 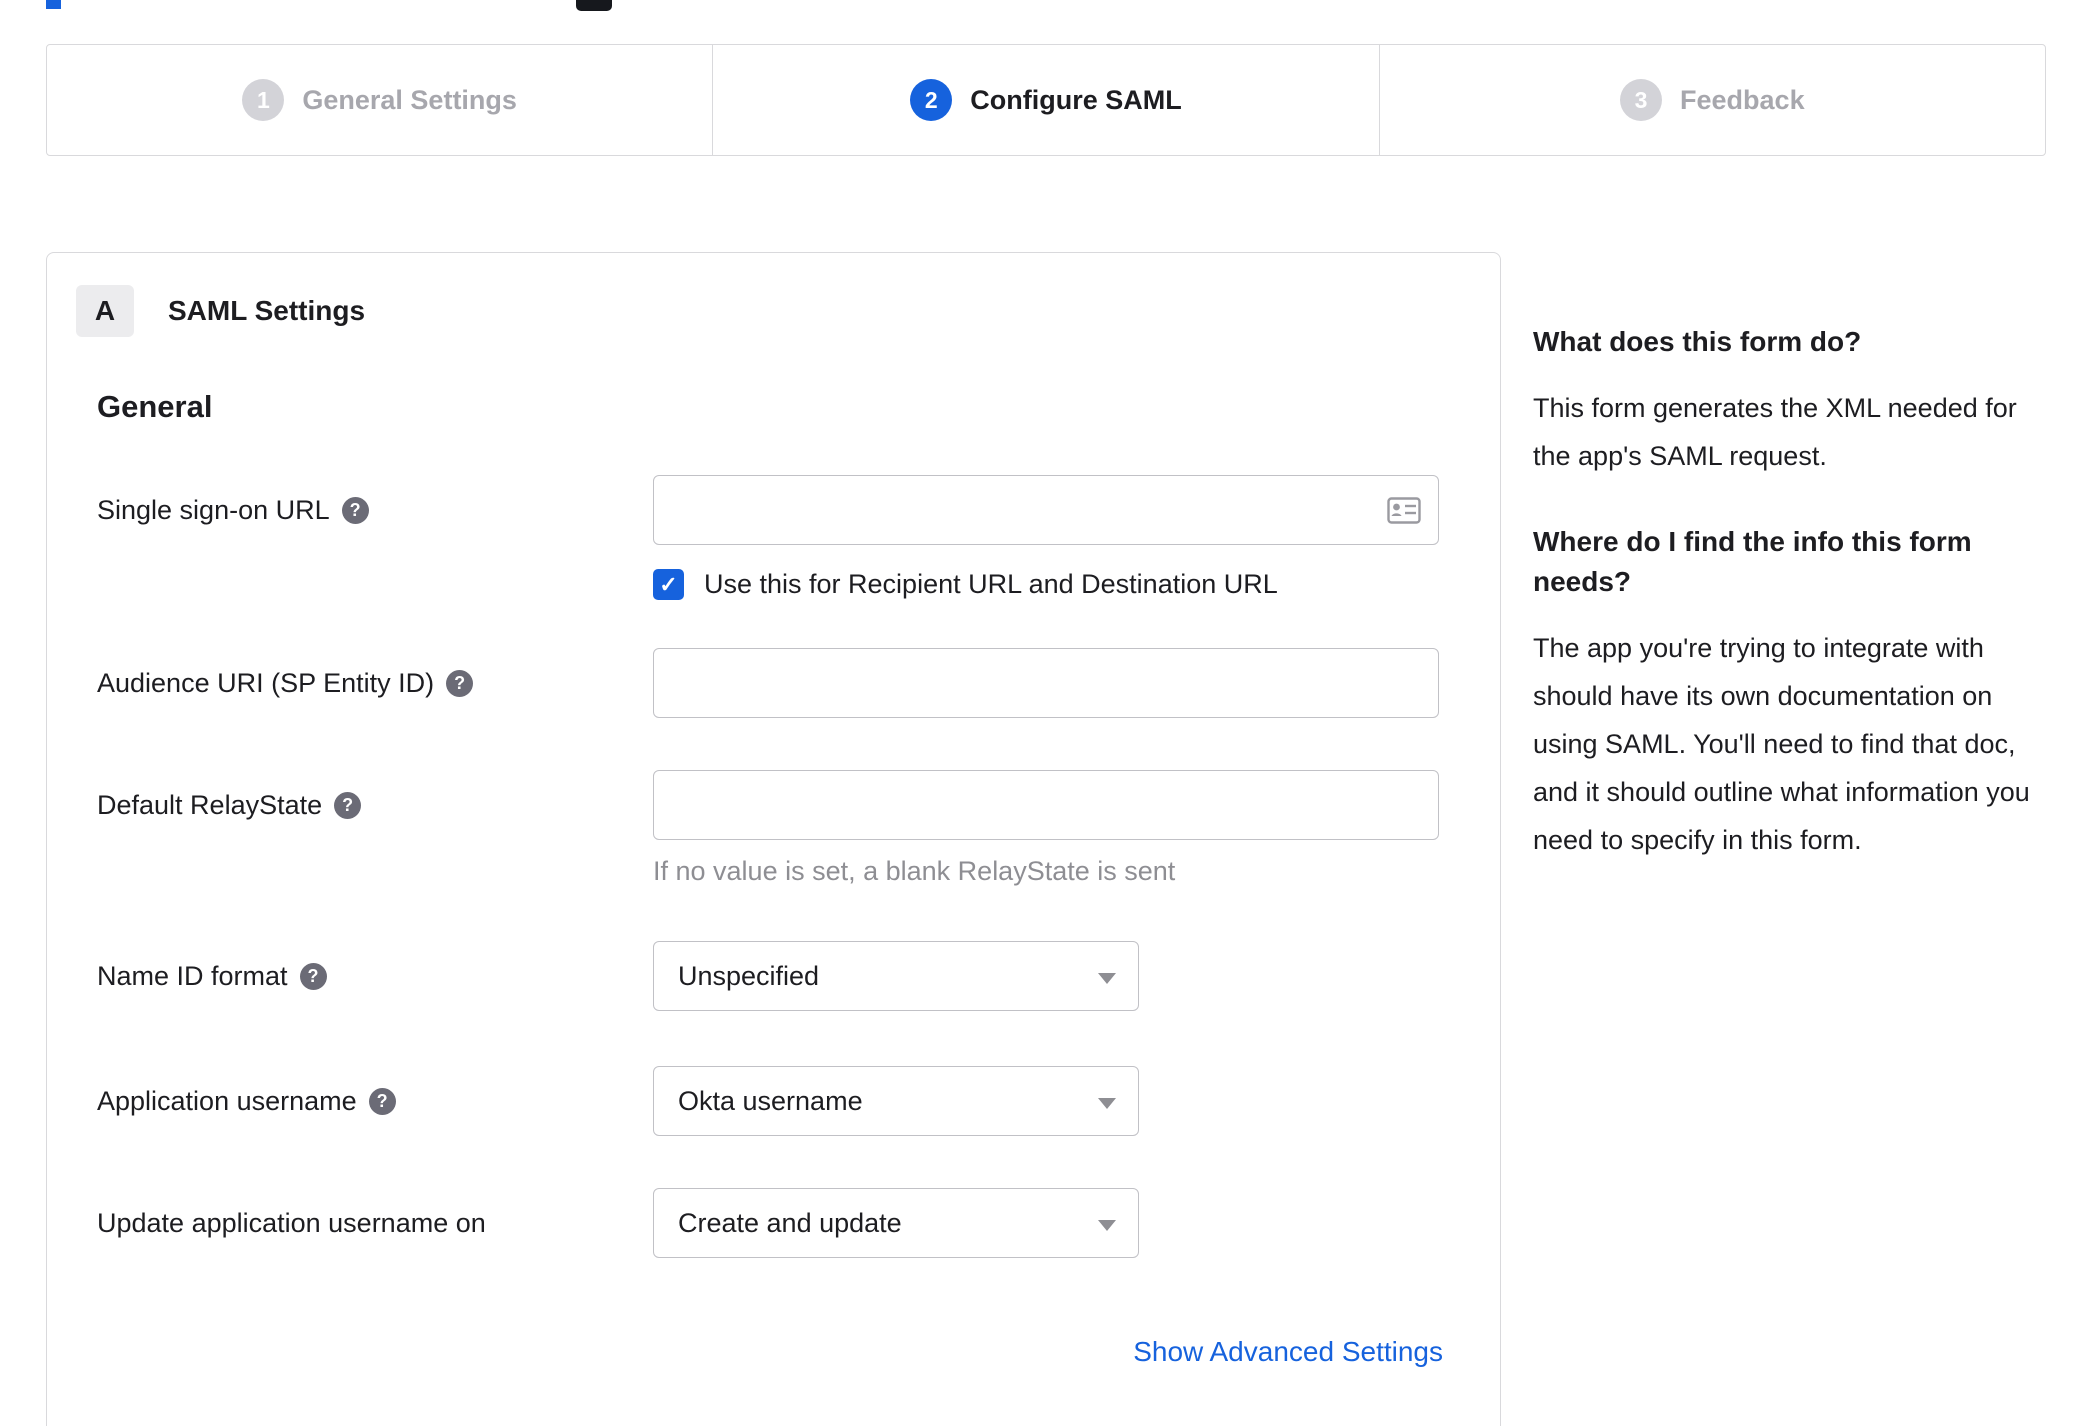 I want to click on field-label-group: Application username ?, so click(x=375, y=1101).